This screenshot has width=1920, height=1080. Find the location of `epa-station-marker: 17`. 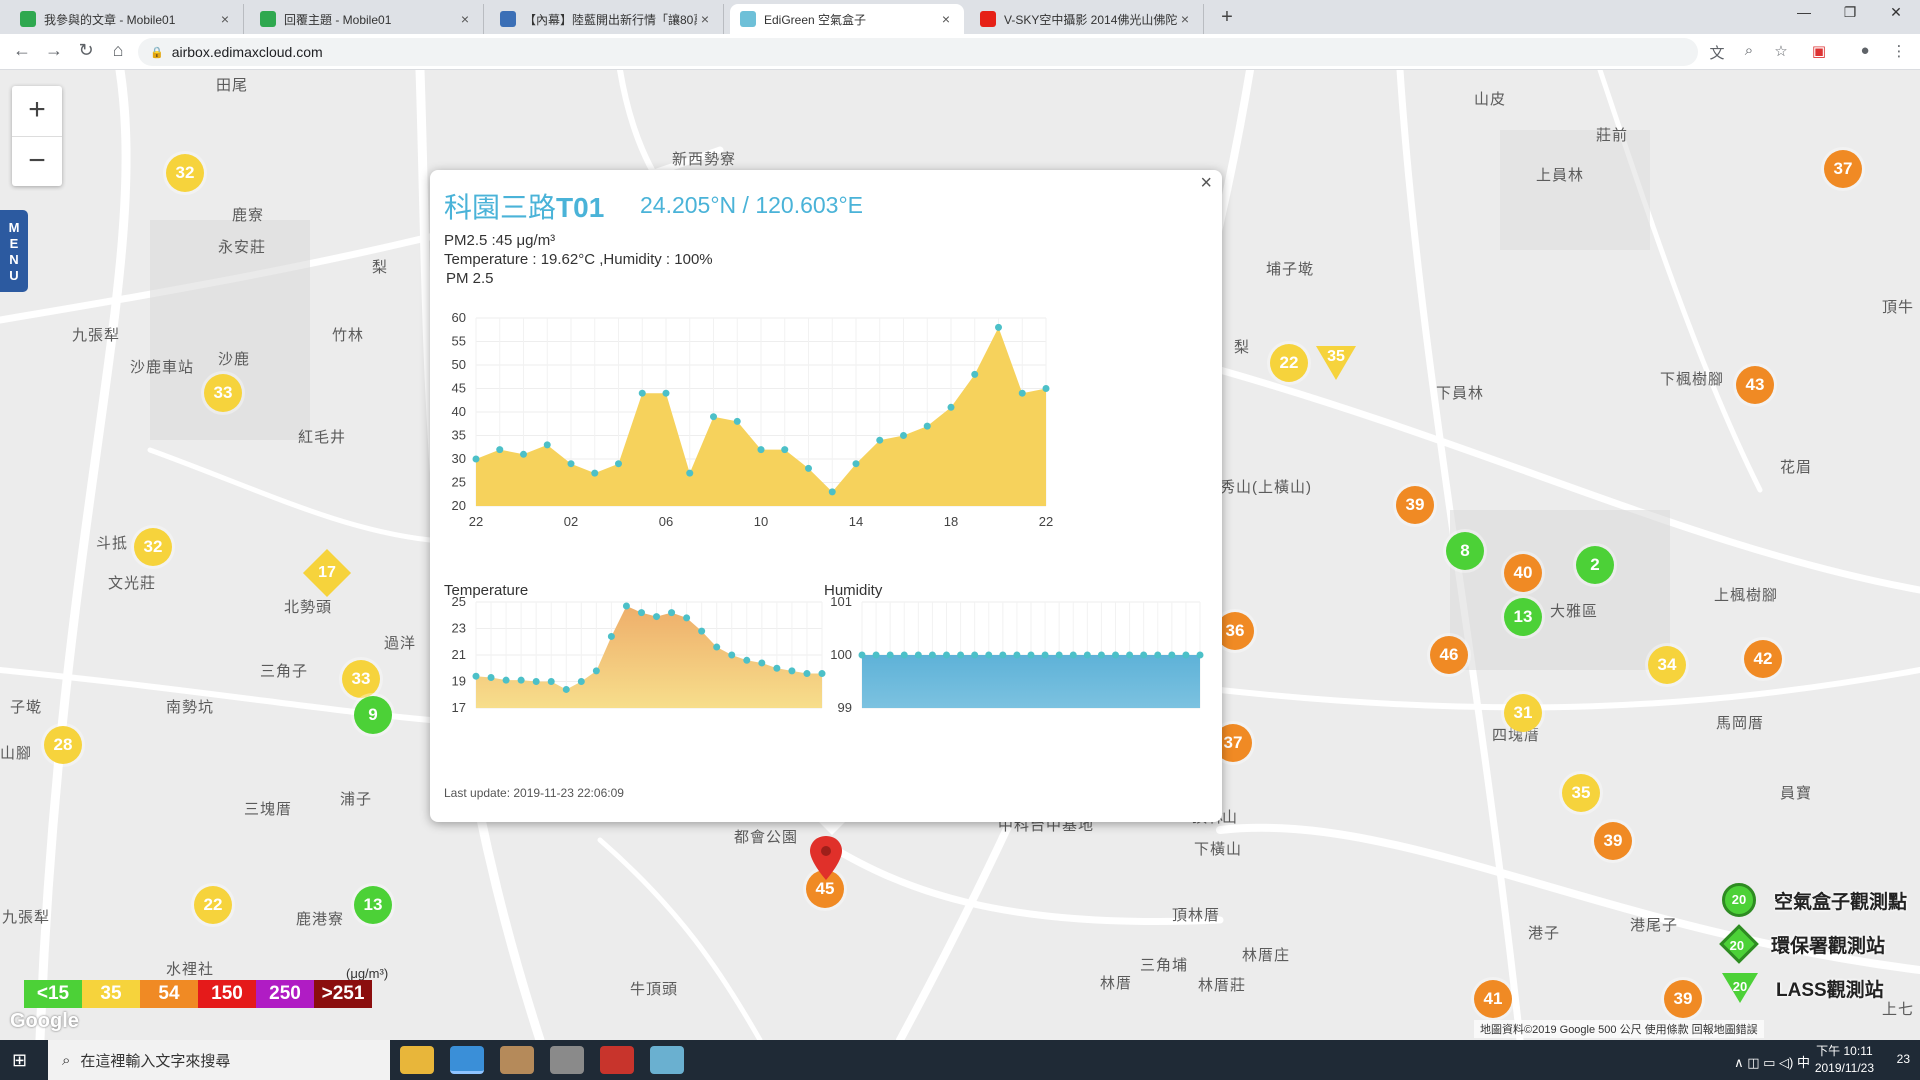

epa-station-marker: 17 is located at coordinates (327, 573).